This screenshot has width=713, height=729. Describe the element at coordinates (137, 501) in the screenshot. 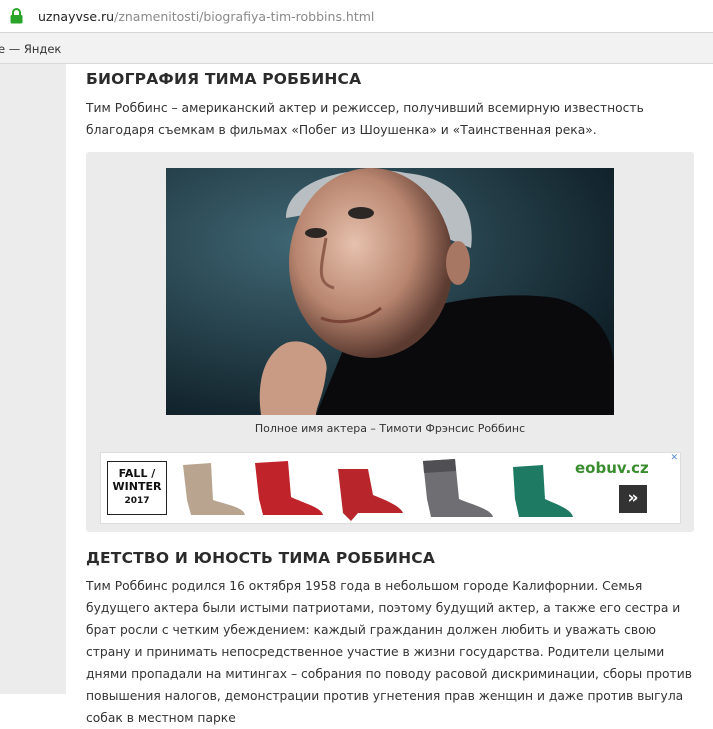

I see `ad-brand-line3: 2017` at that location.